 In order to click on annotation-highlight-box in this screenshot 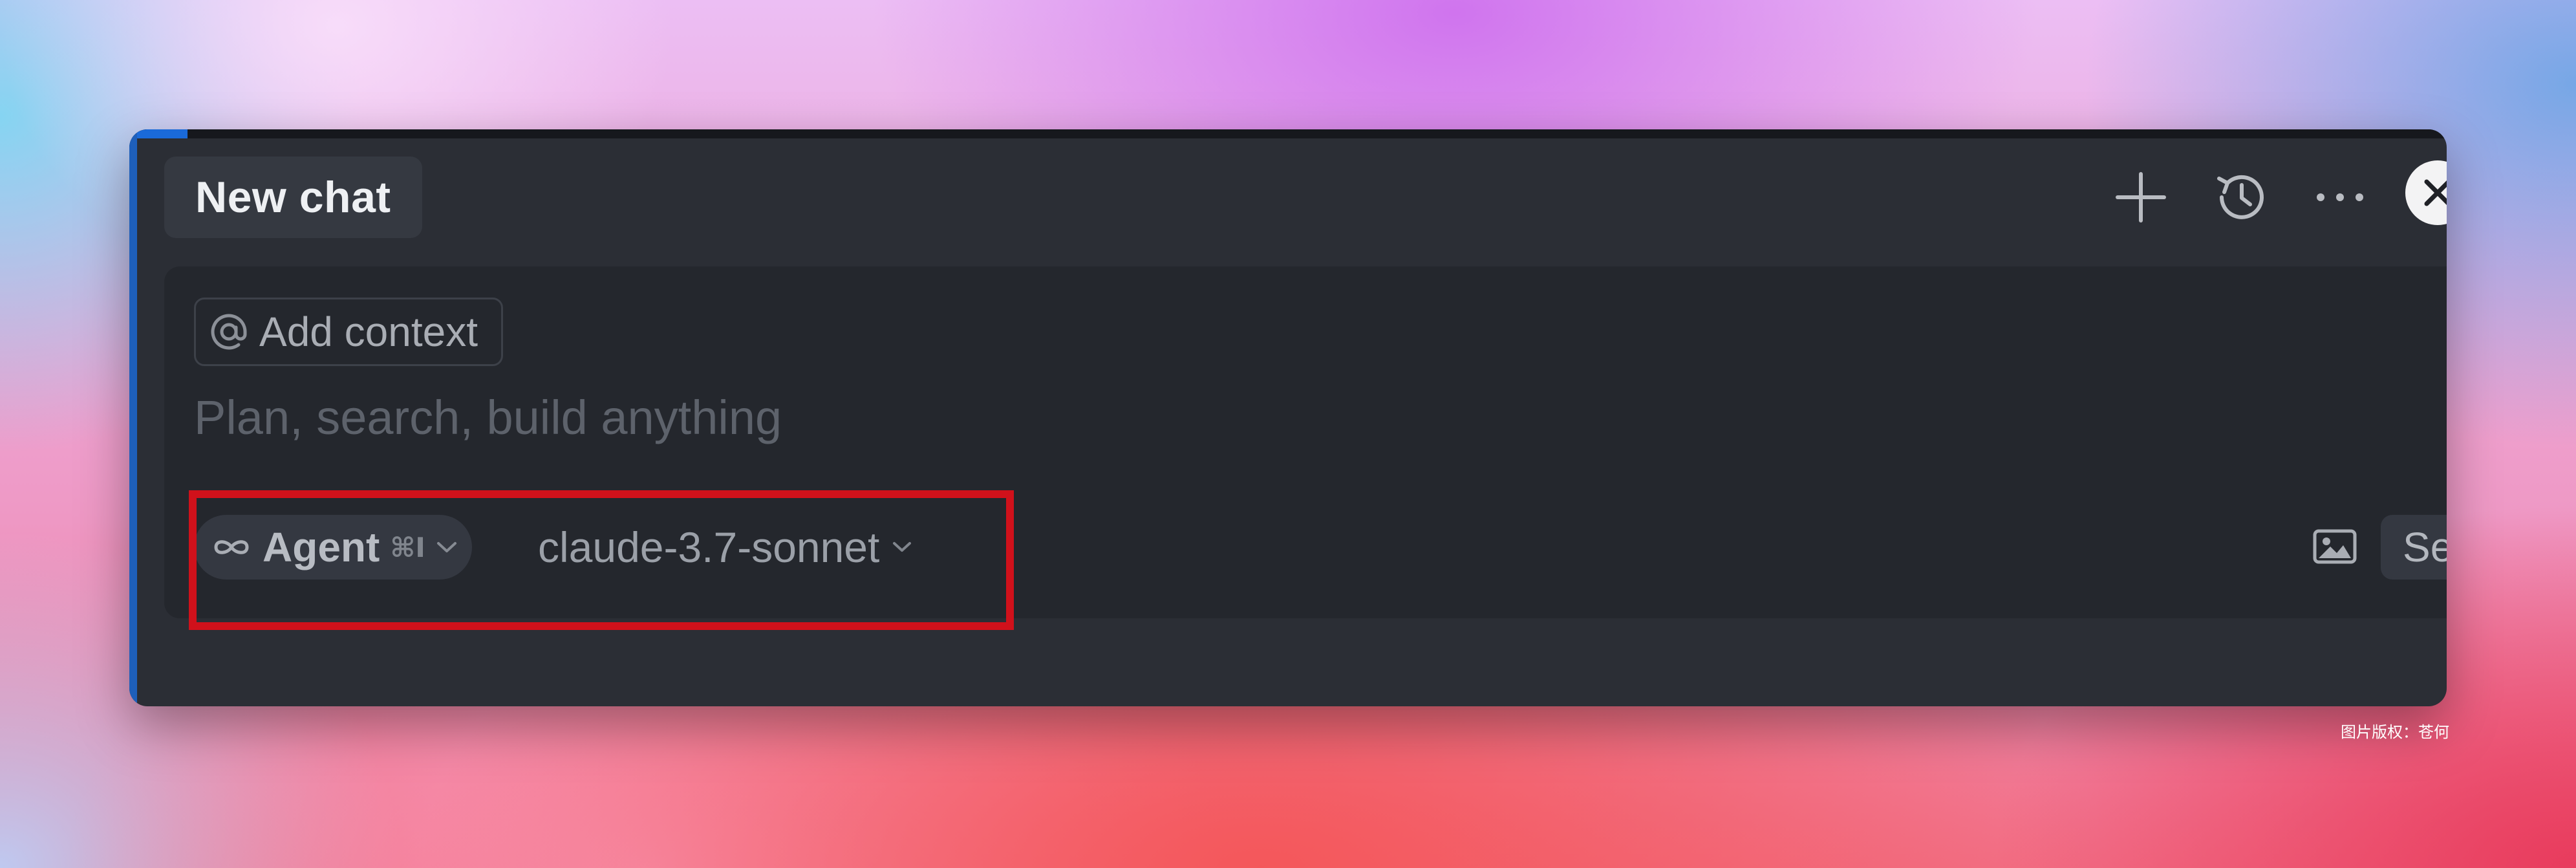, I will do `click(601, 560)`.